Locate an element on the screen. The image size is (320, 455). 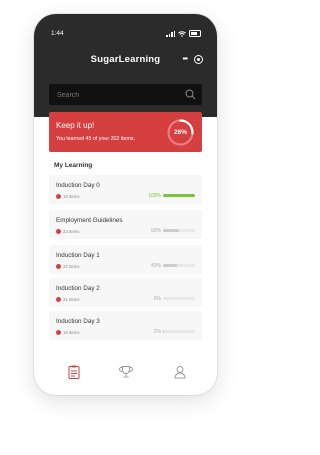
course-title: Induction Day 3 is located at coordinates (78, 321).